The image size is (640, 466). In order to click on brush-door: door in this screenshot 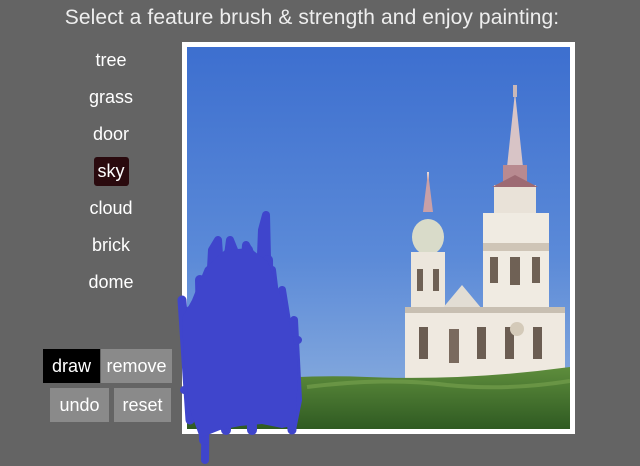, I will do `click(111, 136)`.